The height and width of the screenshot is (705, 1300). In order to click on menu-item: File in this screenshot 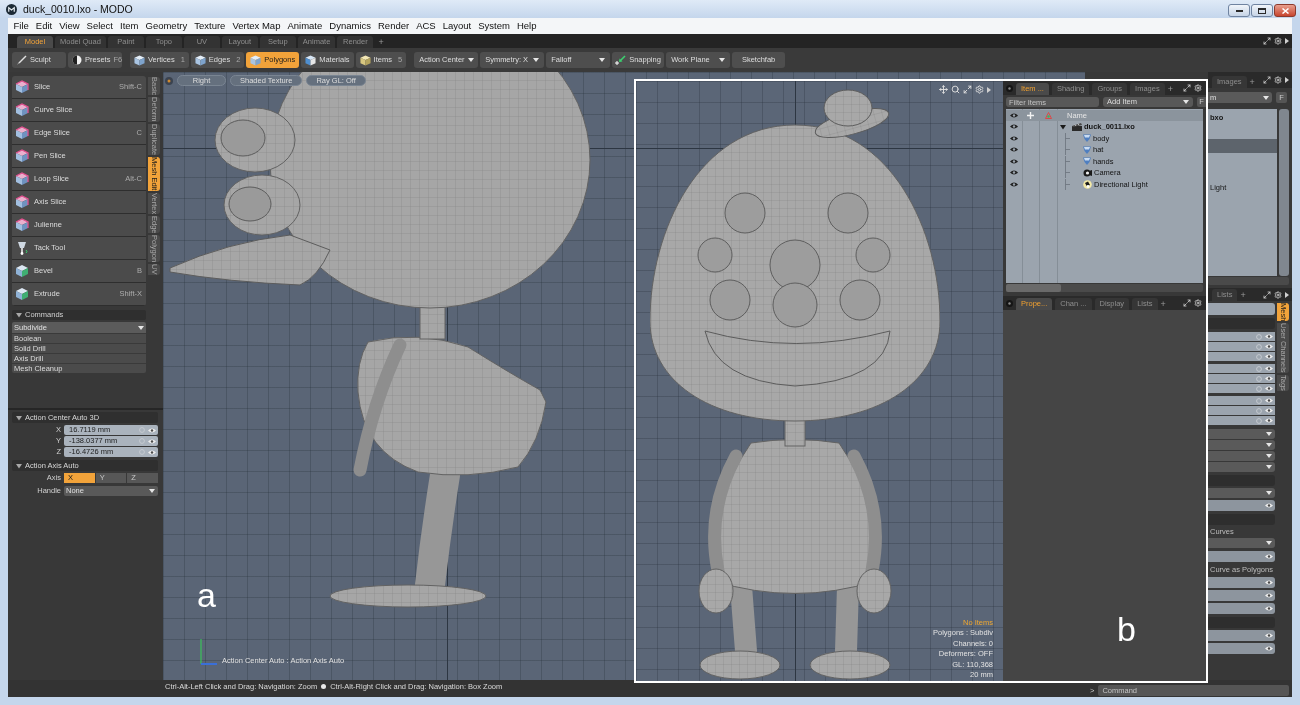, I will do `click(21, 26)`.